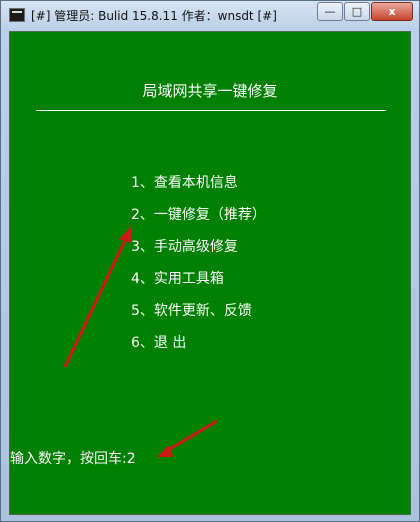  I want to click on input-prompt: 输入数字，按回车:2, so click(73, 458).